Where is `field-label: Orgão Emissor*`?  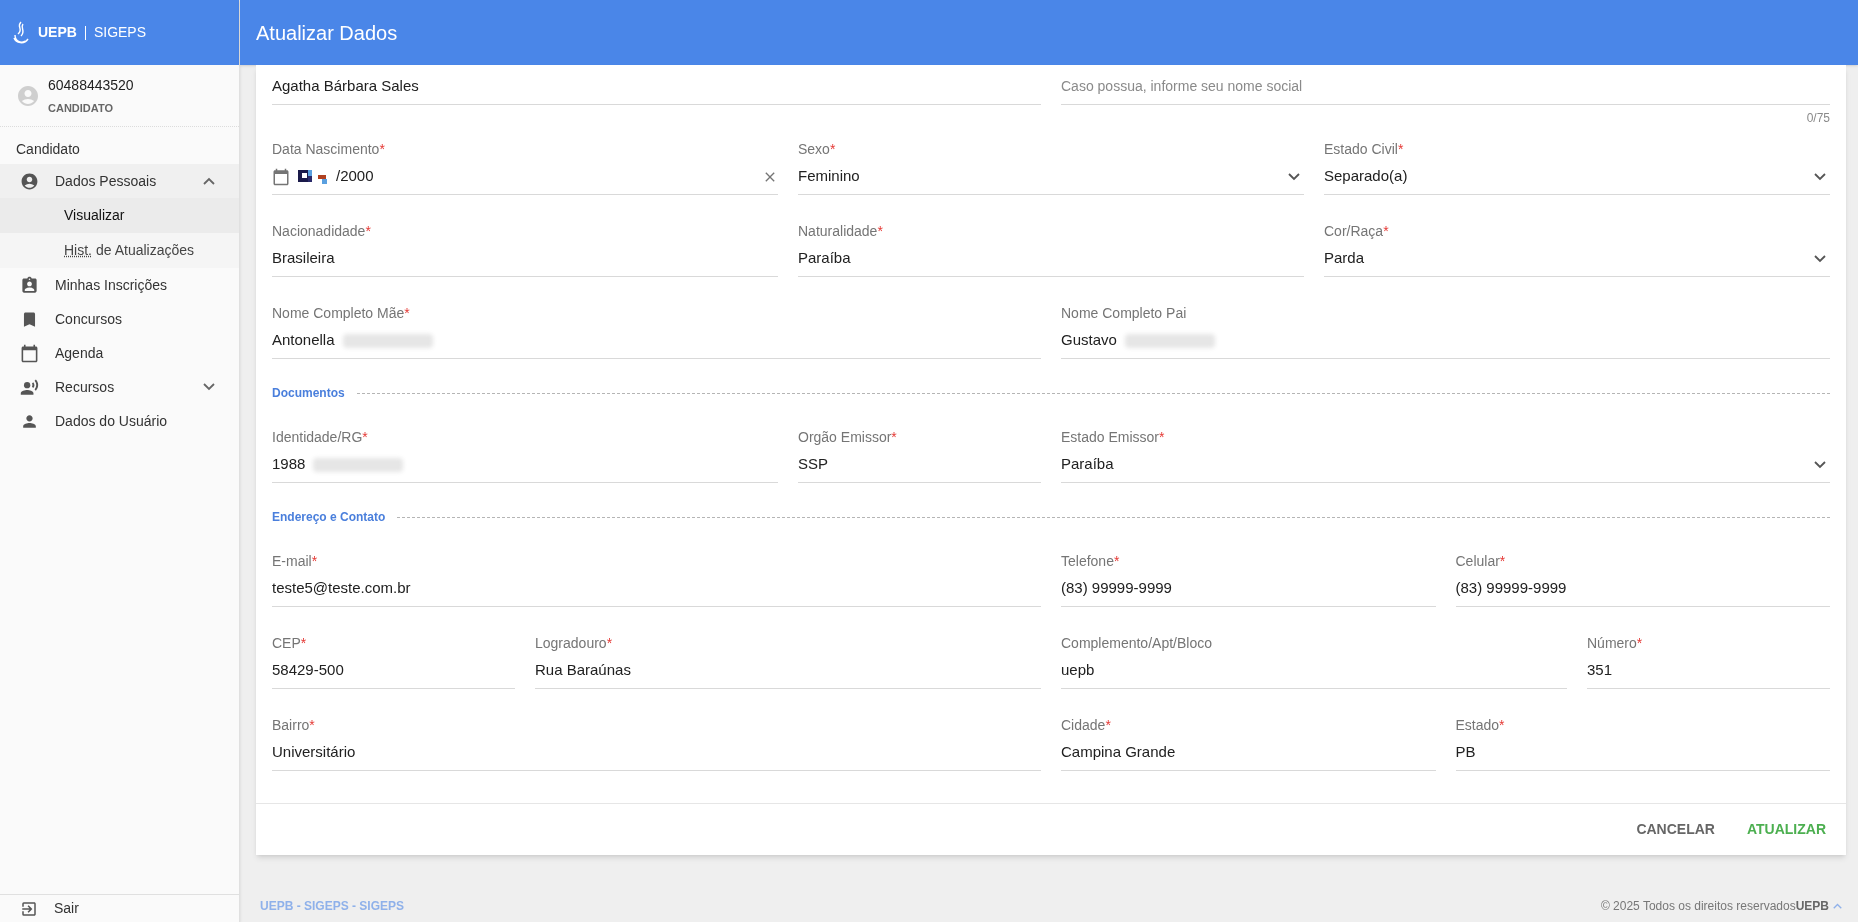 field-label: Orgão Emissor* is located at coordinates (847, 437).